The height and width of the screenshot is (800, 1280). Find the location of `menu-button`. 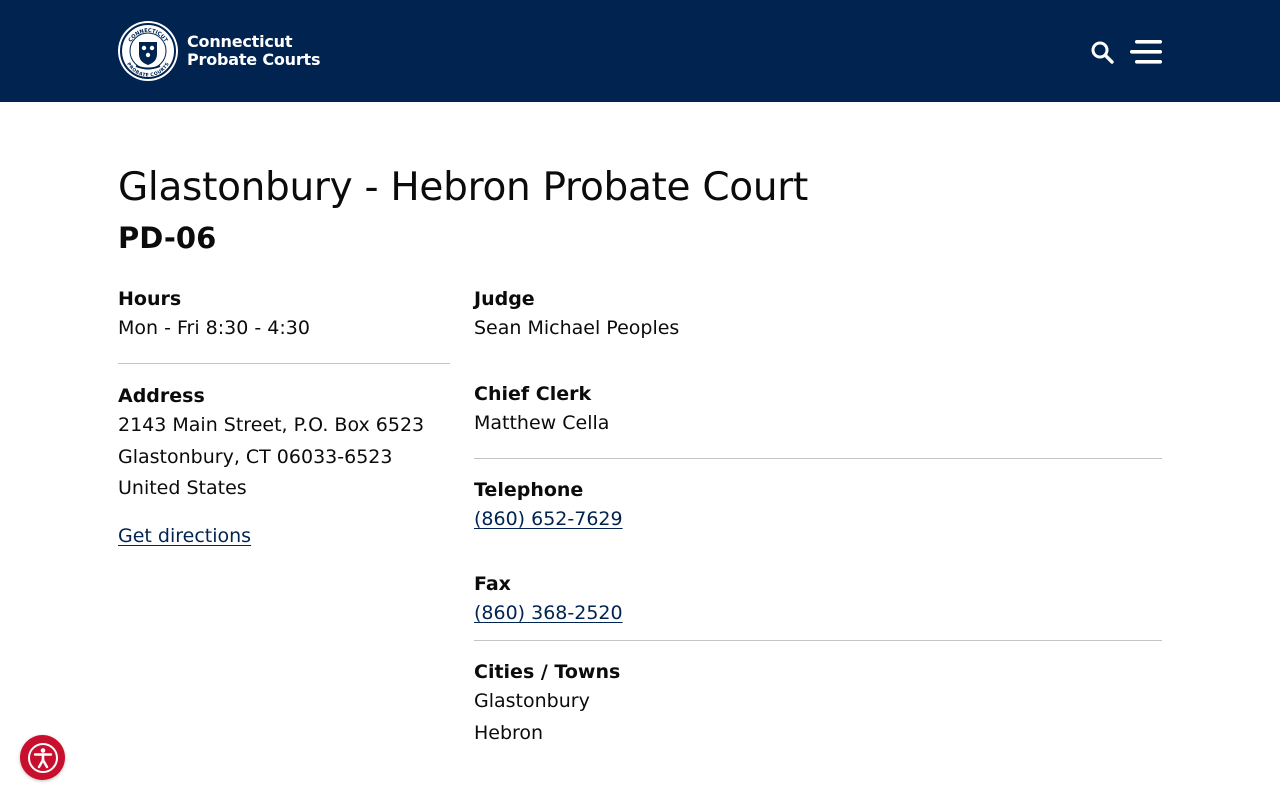

menu-button is located at coordinates (1146, 52).